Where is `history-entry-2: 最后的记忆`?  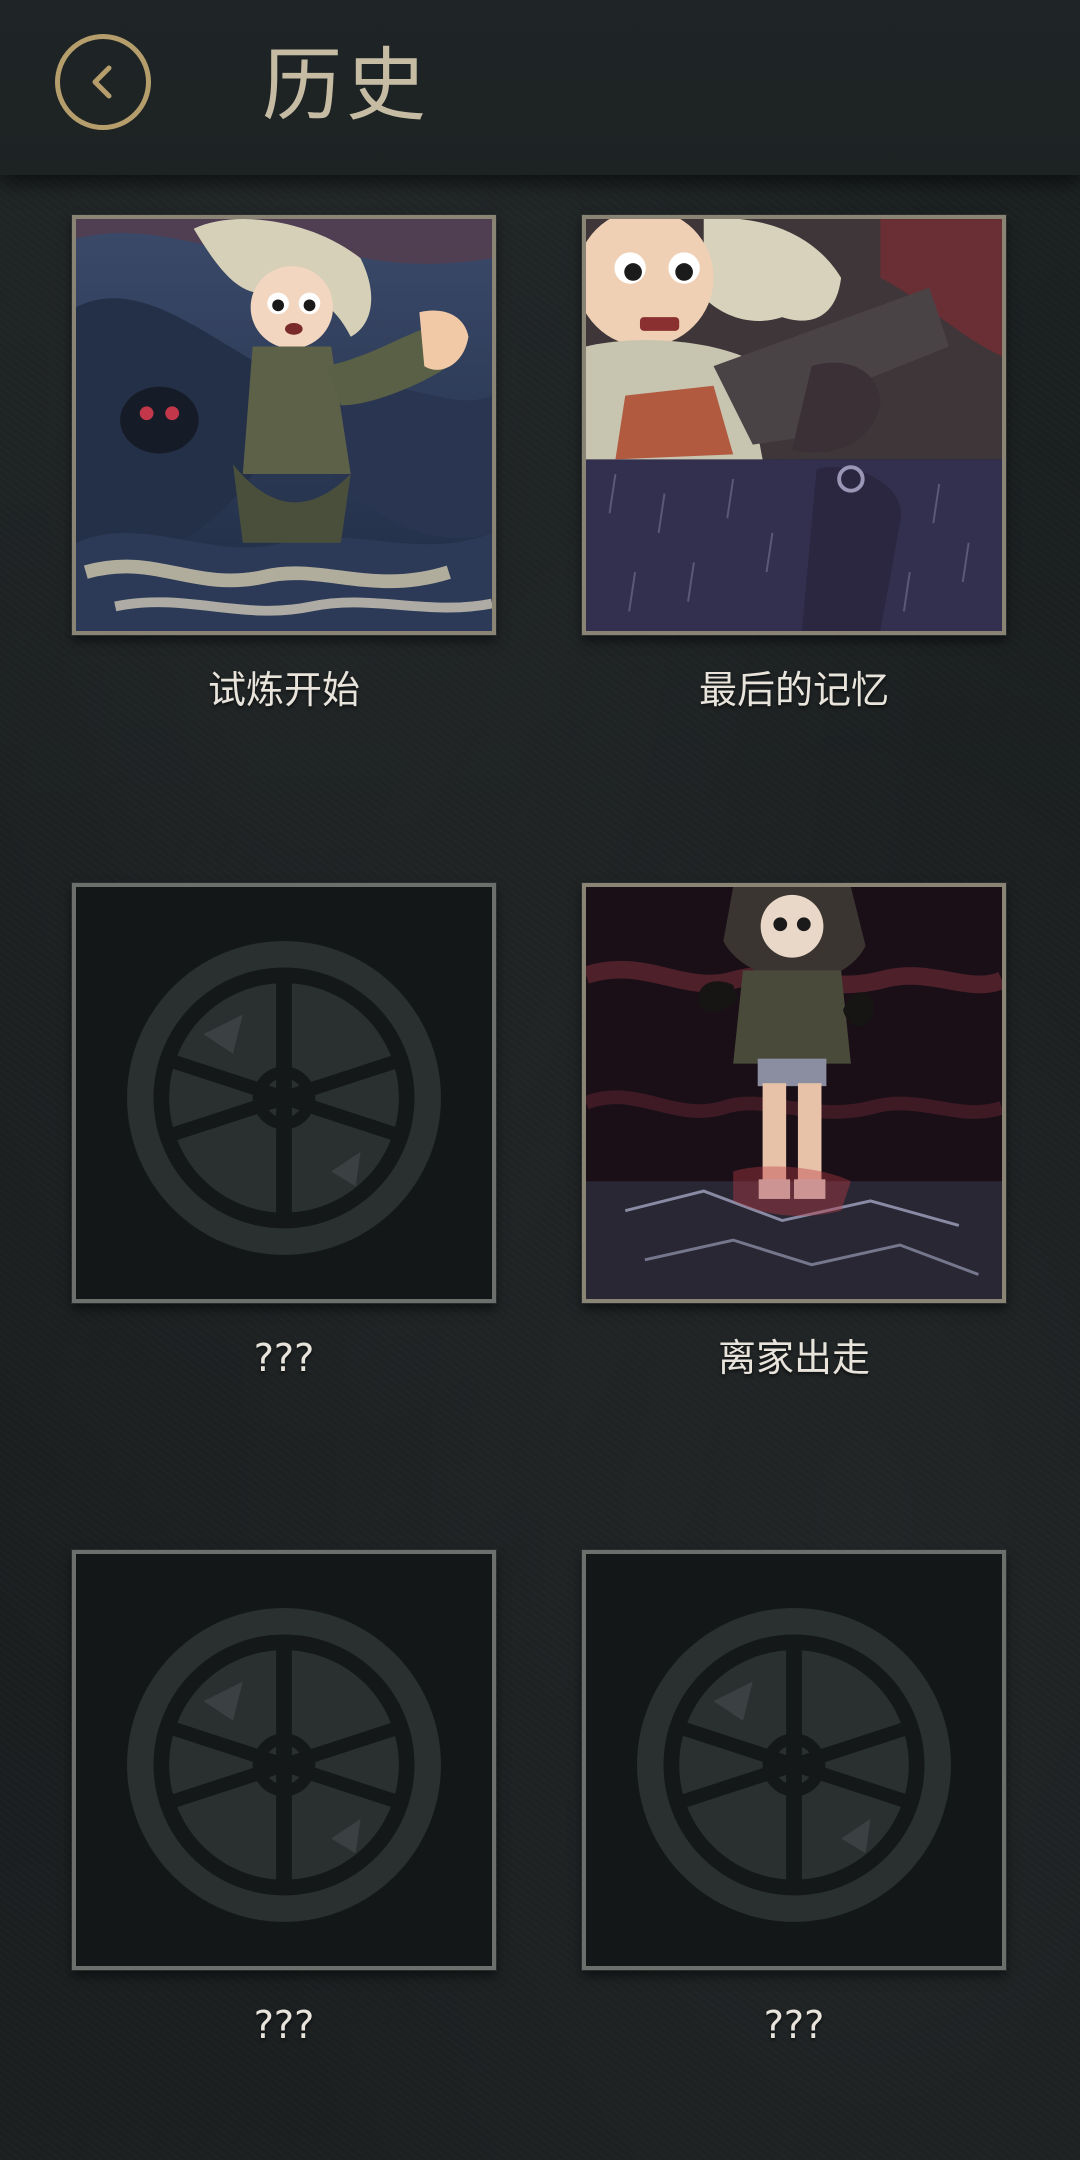
history-entry-2: 最后的记忆 is located at coordinates (794, 465).